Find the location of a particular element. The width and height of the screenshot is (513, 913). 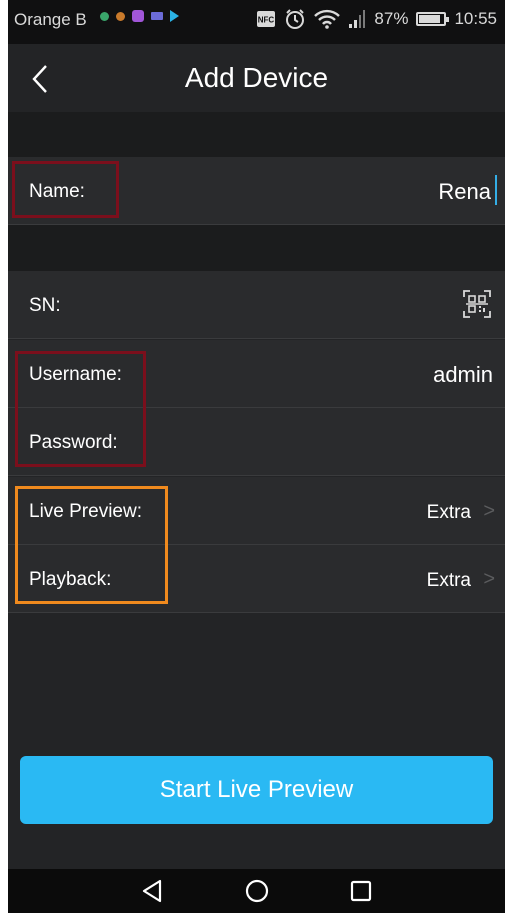

page-title: Add Device is located at coordinates (256, 77).